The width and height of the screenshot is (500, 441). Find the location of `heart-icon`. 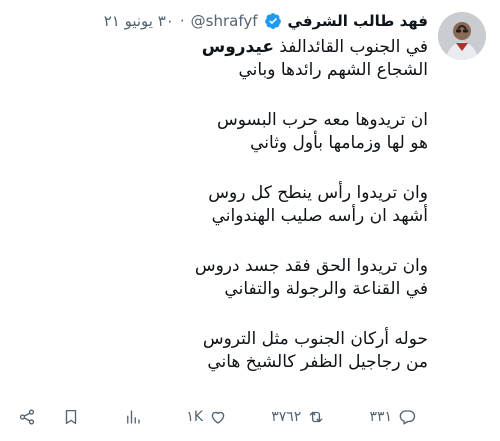

heart-icon is located at coordinates (218, 417).